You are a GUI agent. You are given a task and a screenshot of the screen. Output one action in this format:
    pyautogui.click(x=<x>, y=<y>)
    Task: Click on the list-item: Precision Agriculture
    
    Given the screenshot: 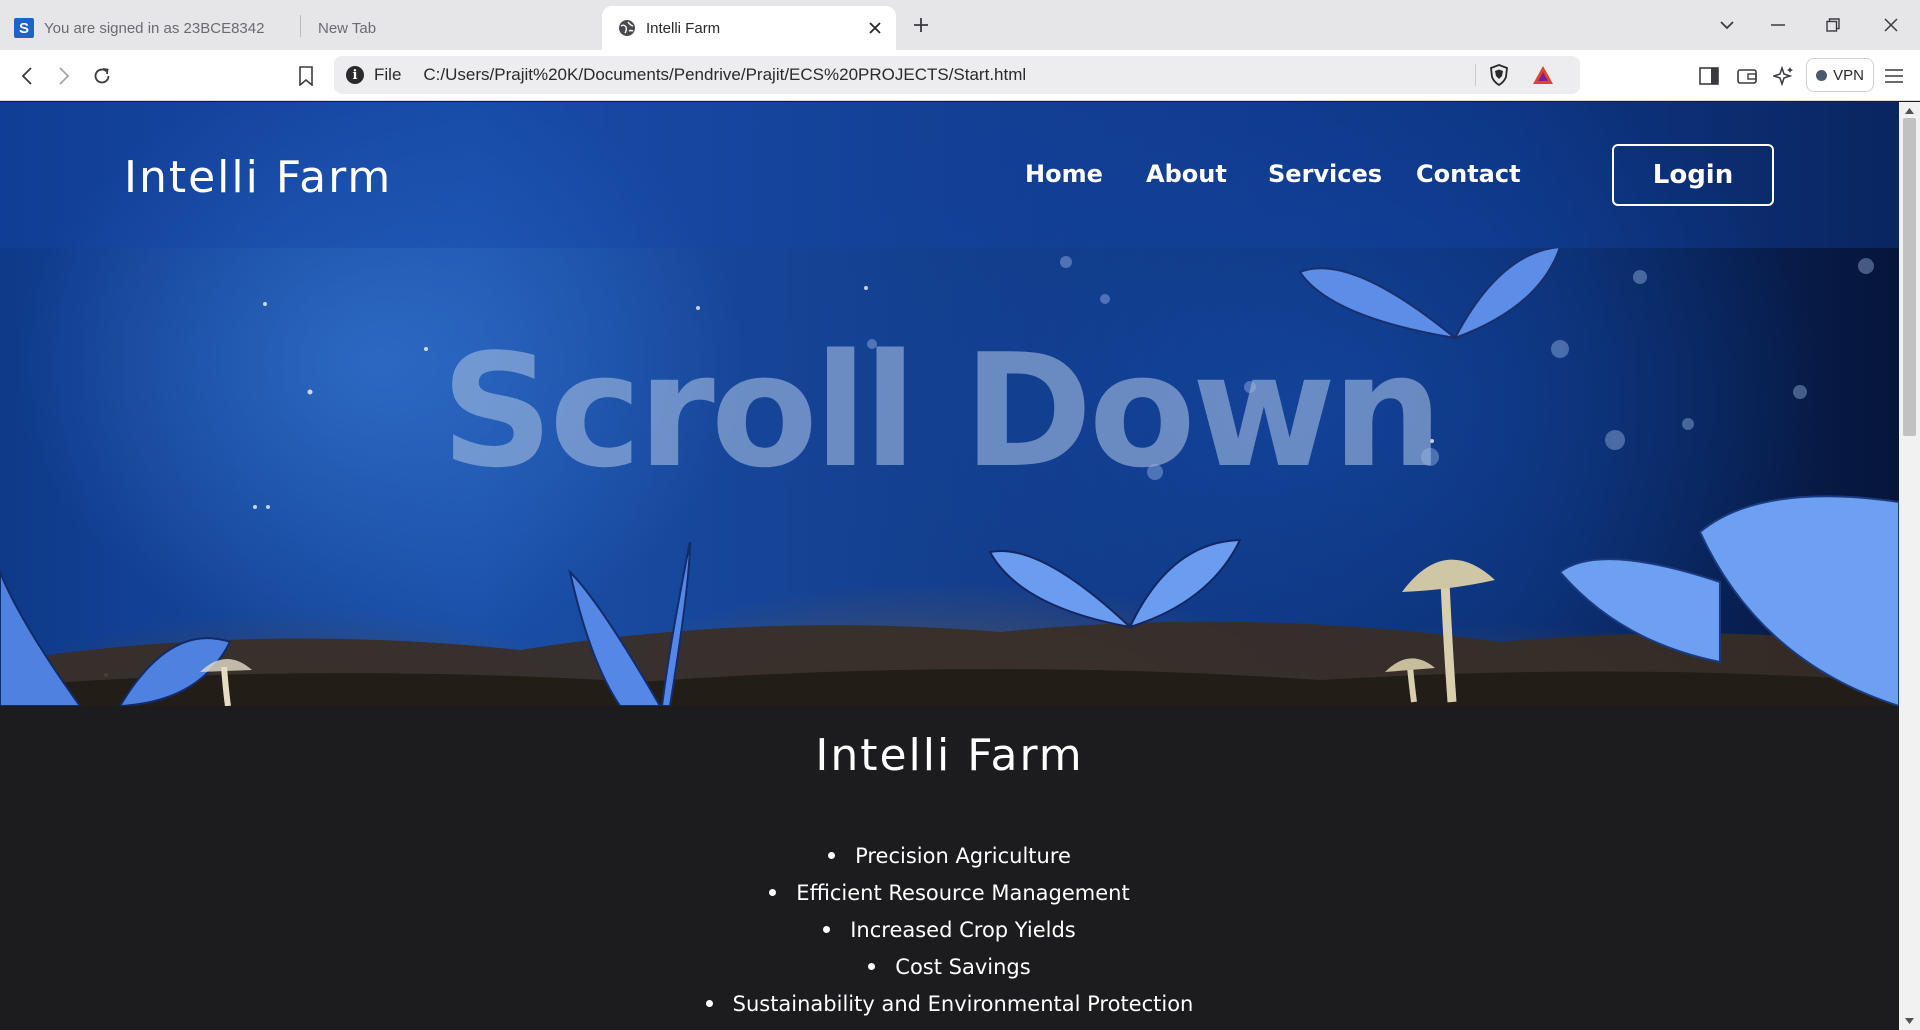 What is the action you would take?
    pyautogui.click(x=949, y=856)
    